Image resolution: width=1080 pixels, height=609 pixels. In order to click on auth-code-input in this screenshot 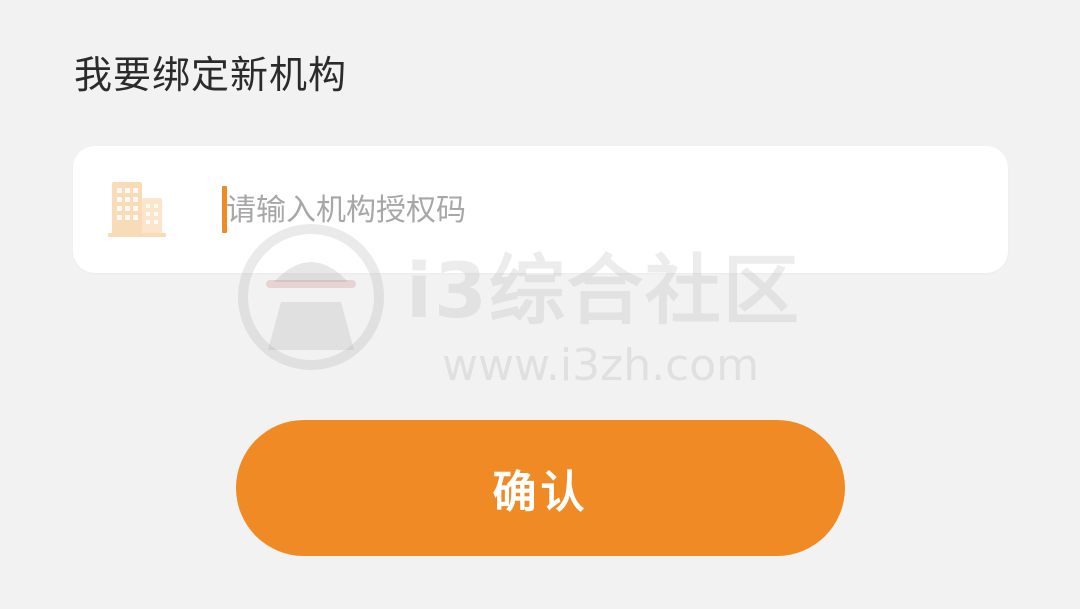, I will do `click(596, 210)`.